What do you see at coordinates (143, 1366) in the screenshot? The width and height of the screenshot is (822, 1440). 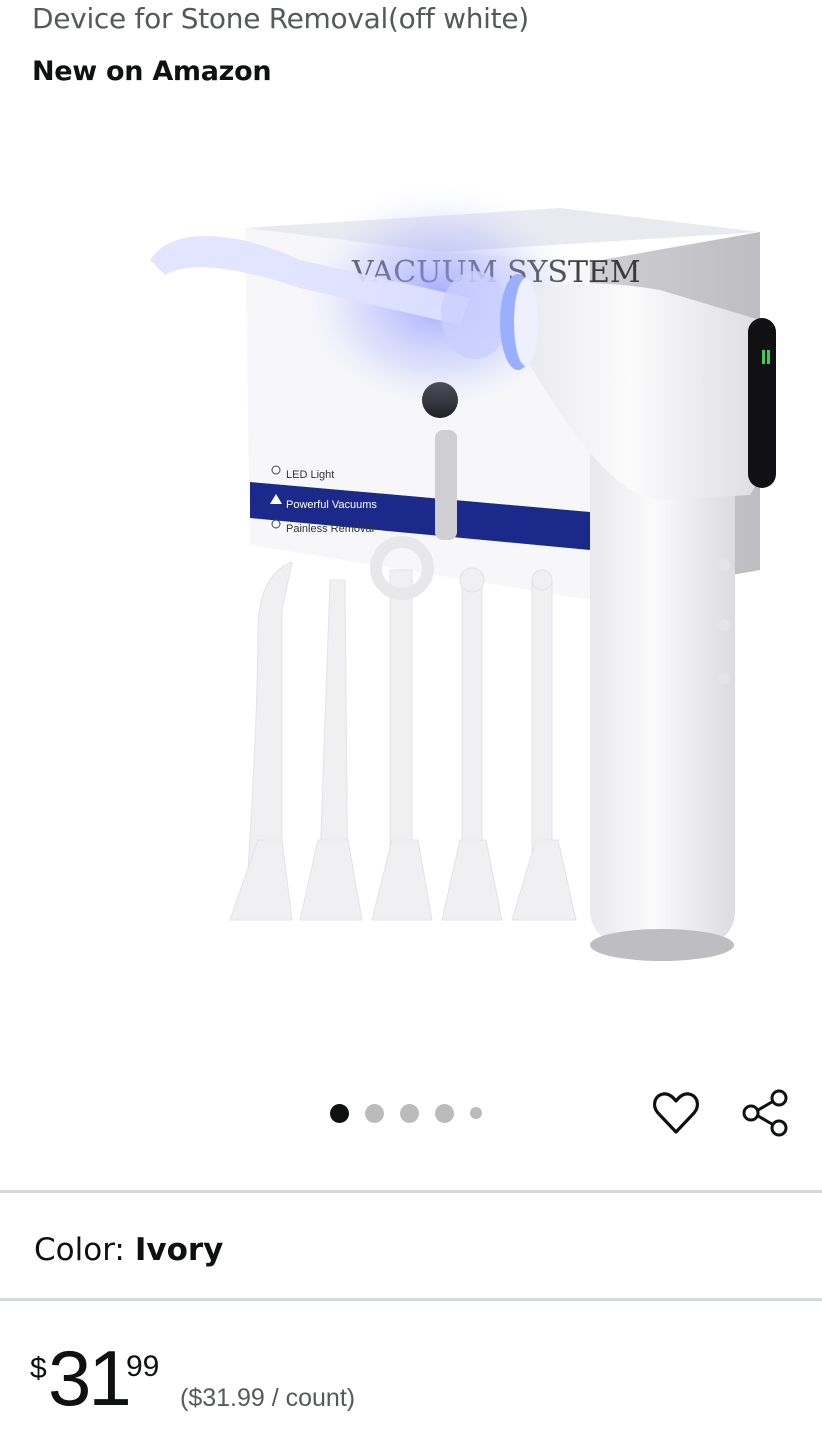 I see `price-fraction: 99` at bounding box center [143, 1366].